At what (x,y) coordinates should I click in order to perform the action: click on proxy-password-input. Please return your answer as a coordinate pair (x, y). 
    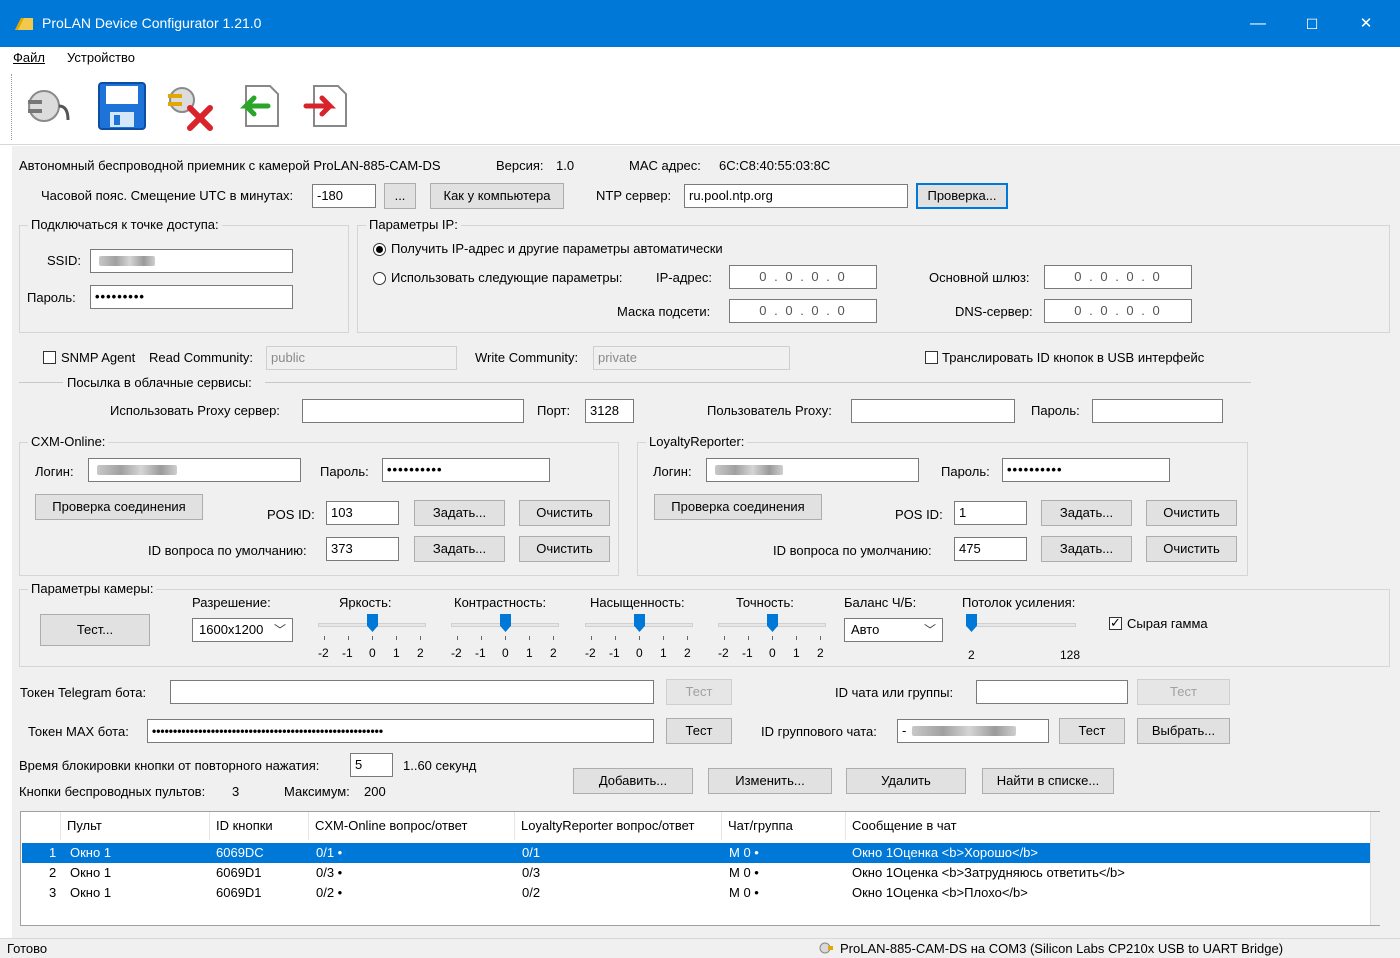
    Looking at the image, I should click on (1157, 411).